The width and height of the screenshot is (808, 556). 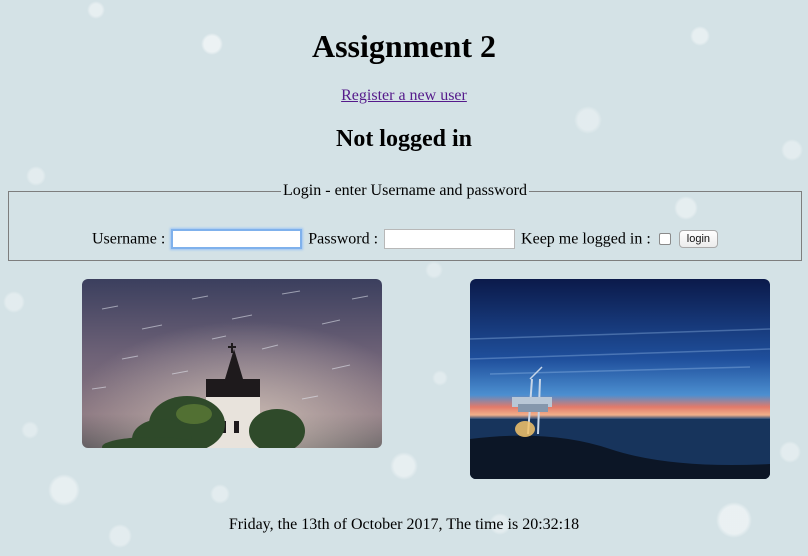 I want to click on login-button: login, so click(x=698, y=239).